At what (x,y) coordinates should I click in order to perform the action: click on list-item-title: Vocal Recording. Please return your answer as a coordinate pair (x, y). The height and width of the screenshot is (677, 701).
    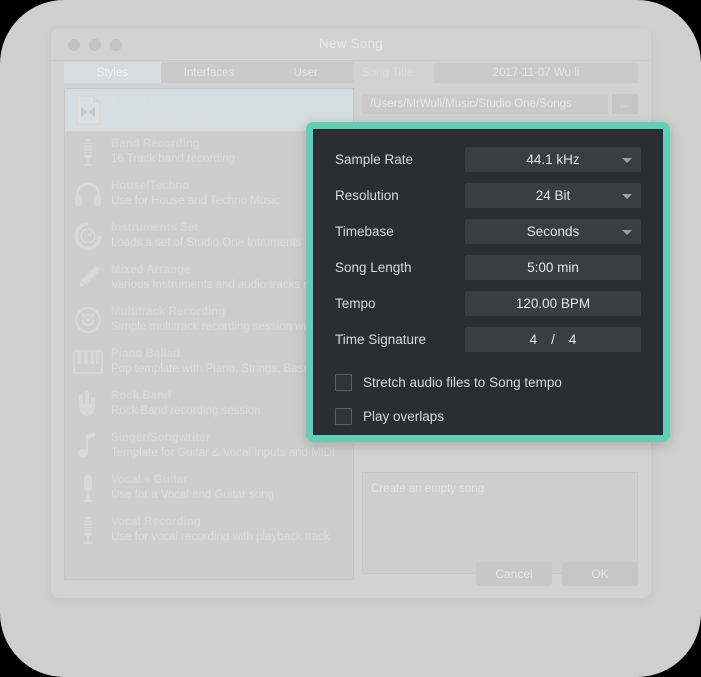
    Looking at the image, I should click on (156, 522).